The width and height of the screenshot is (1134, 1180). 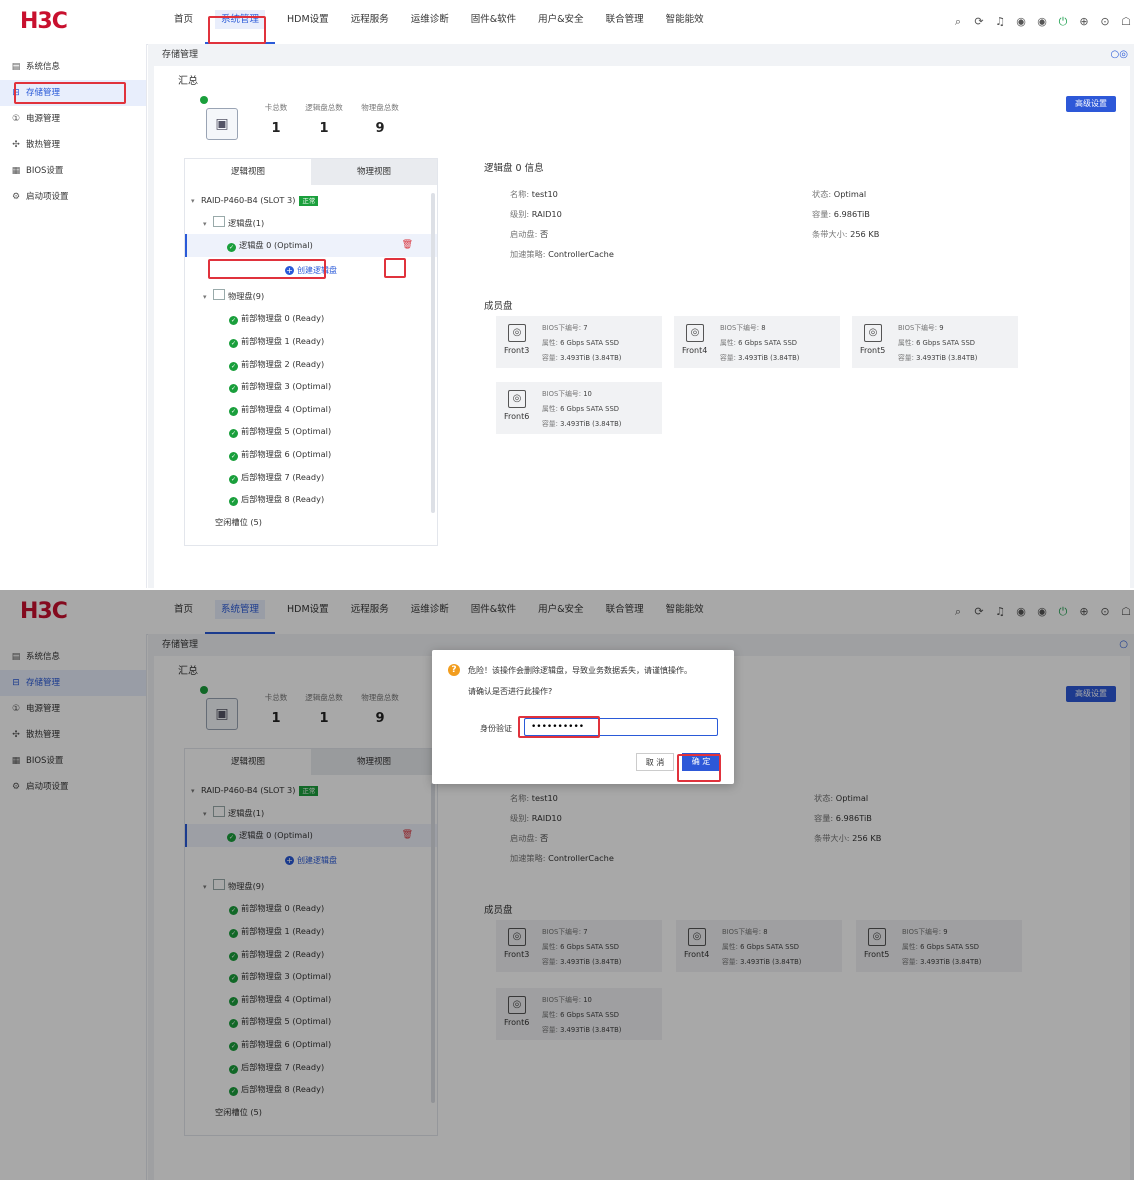 I want to click on info-value: ControllerCache, so click(x=581, y=254).